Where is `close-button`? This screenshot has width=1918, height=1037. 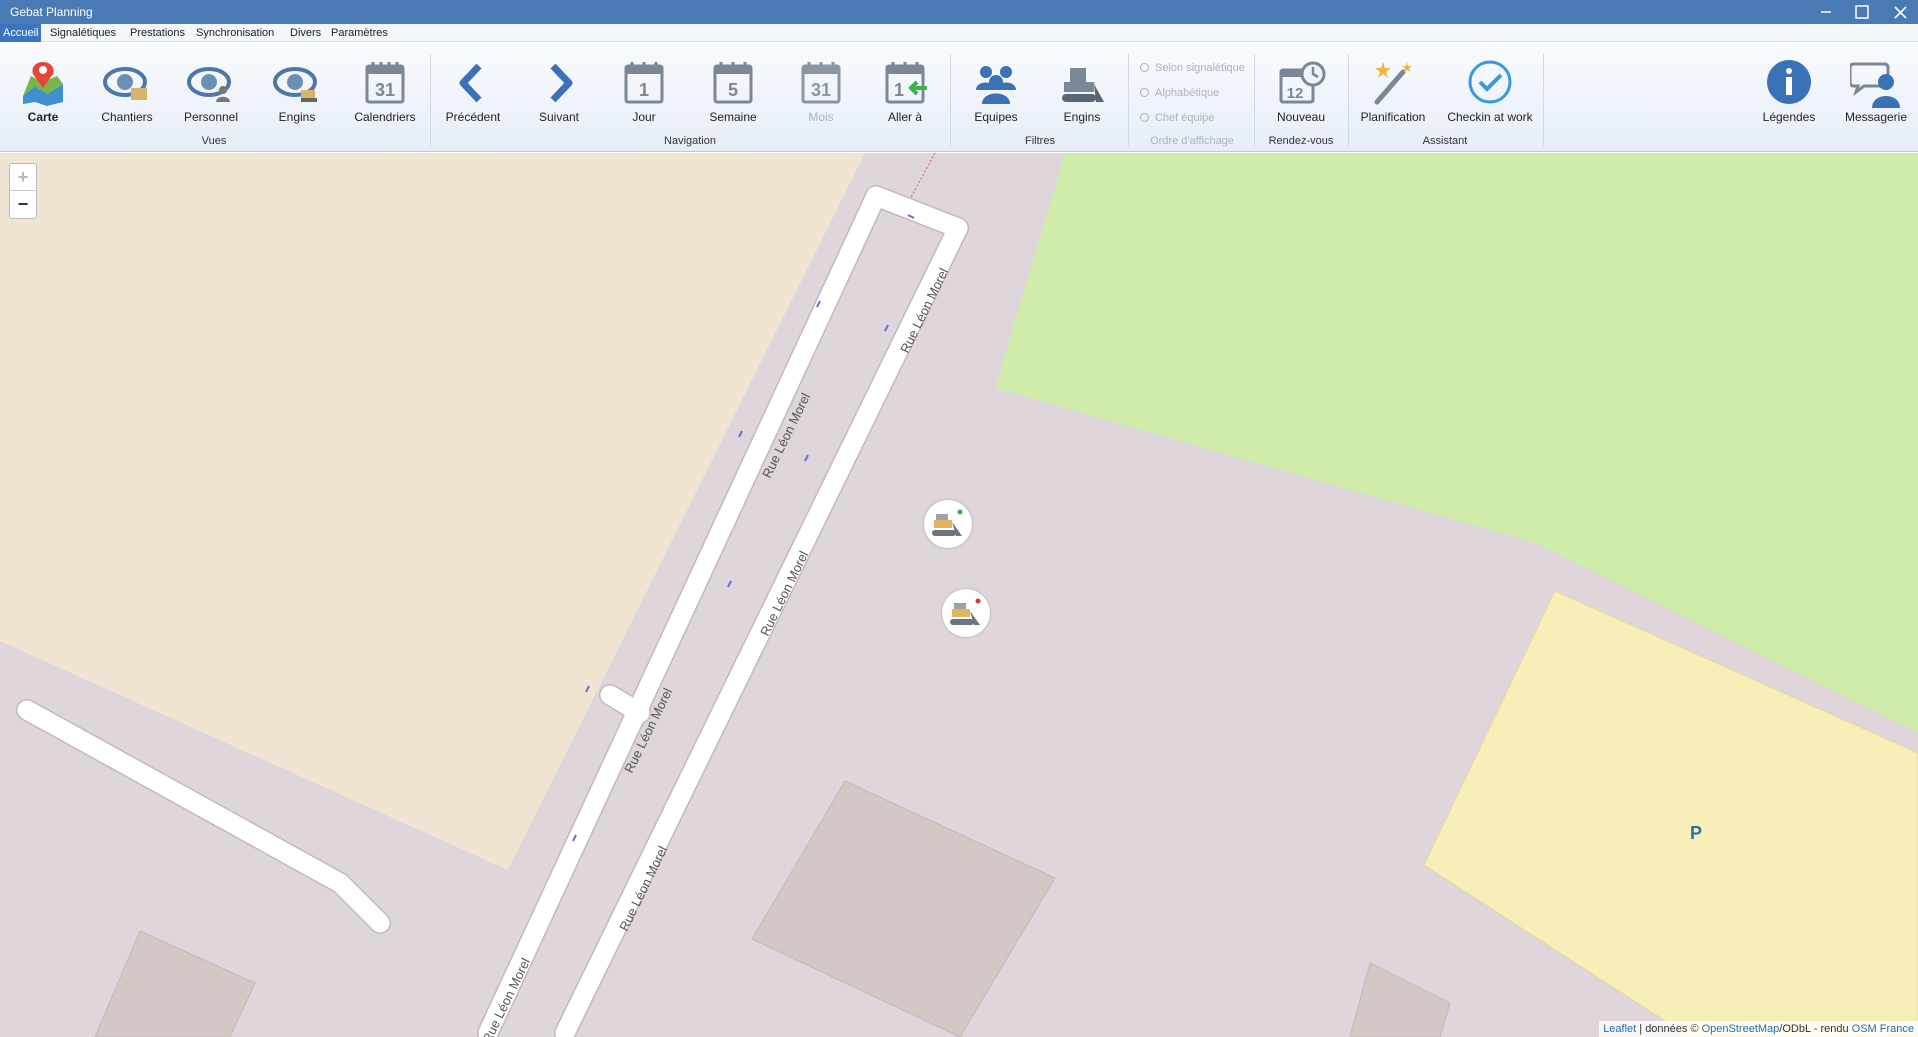
close-button is located at coordinates (1900, 12).